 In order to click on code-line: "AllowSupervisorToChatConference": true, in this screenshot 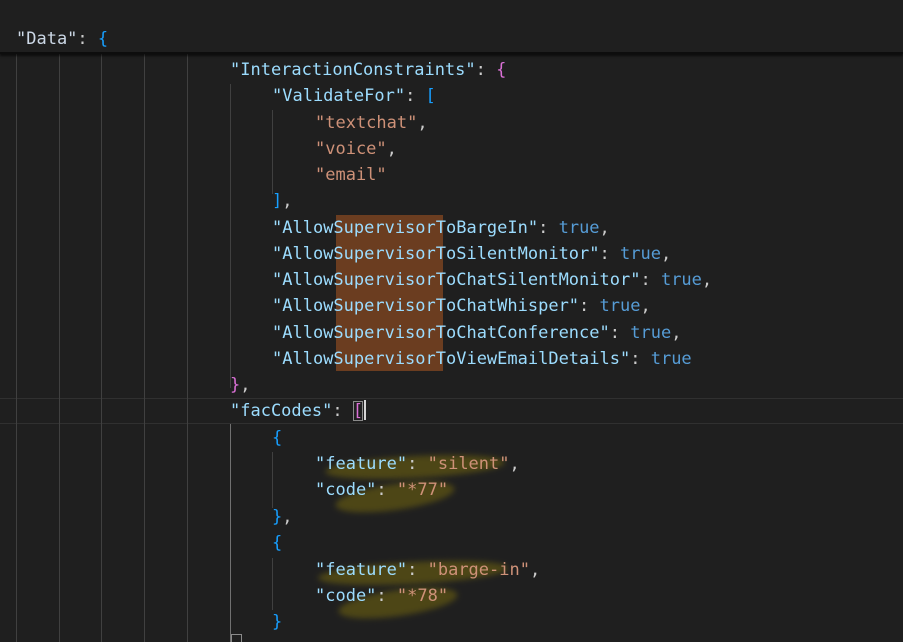, I will do `click(476, 333)`.